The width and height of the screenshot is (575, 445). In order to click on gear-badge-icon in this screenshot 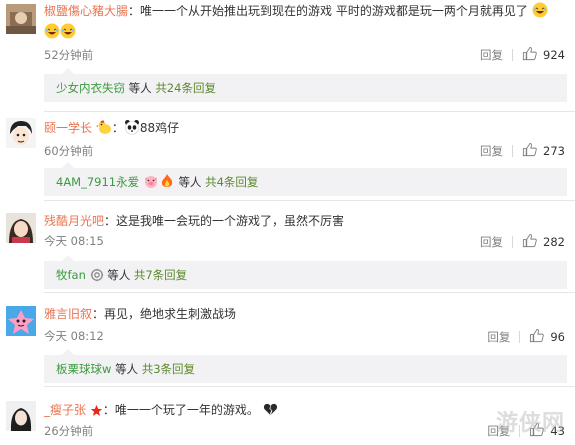, I will do `click(97, 278)`.